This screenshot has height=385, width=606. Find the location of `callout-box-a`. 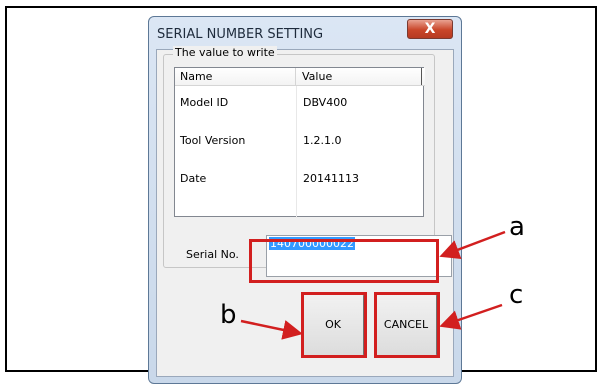

callout-box-a is located at coordinates (344, 261).